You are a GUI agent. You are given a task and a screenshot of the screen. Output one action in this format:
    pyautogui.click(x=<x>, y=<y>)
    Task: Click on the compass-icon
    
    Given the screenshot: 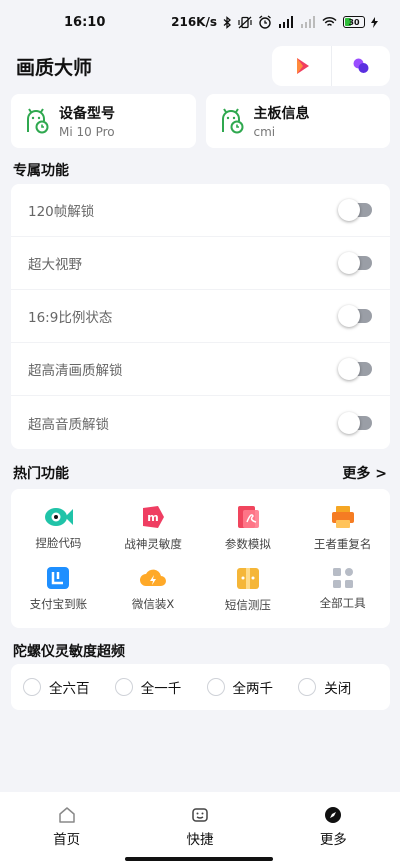 What is the action you would take?
    pyautogui.click(x=333, y=815)
    